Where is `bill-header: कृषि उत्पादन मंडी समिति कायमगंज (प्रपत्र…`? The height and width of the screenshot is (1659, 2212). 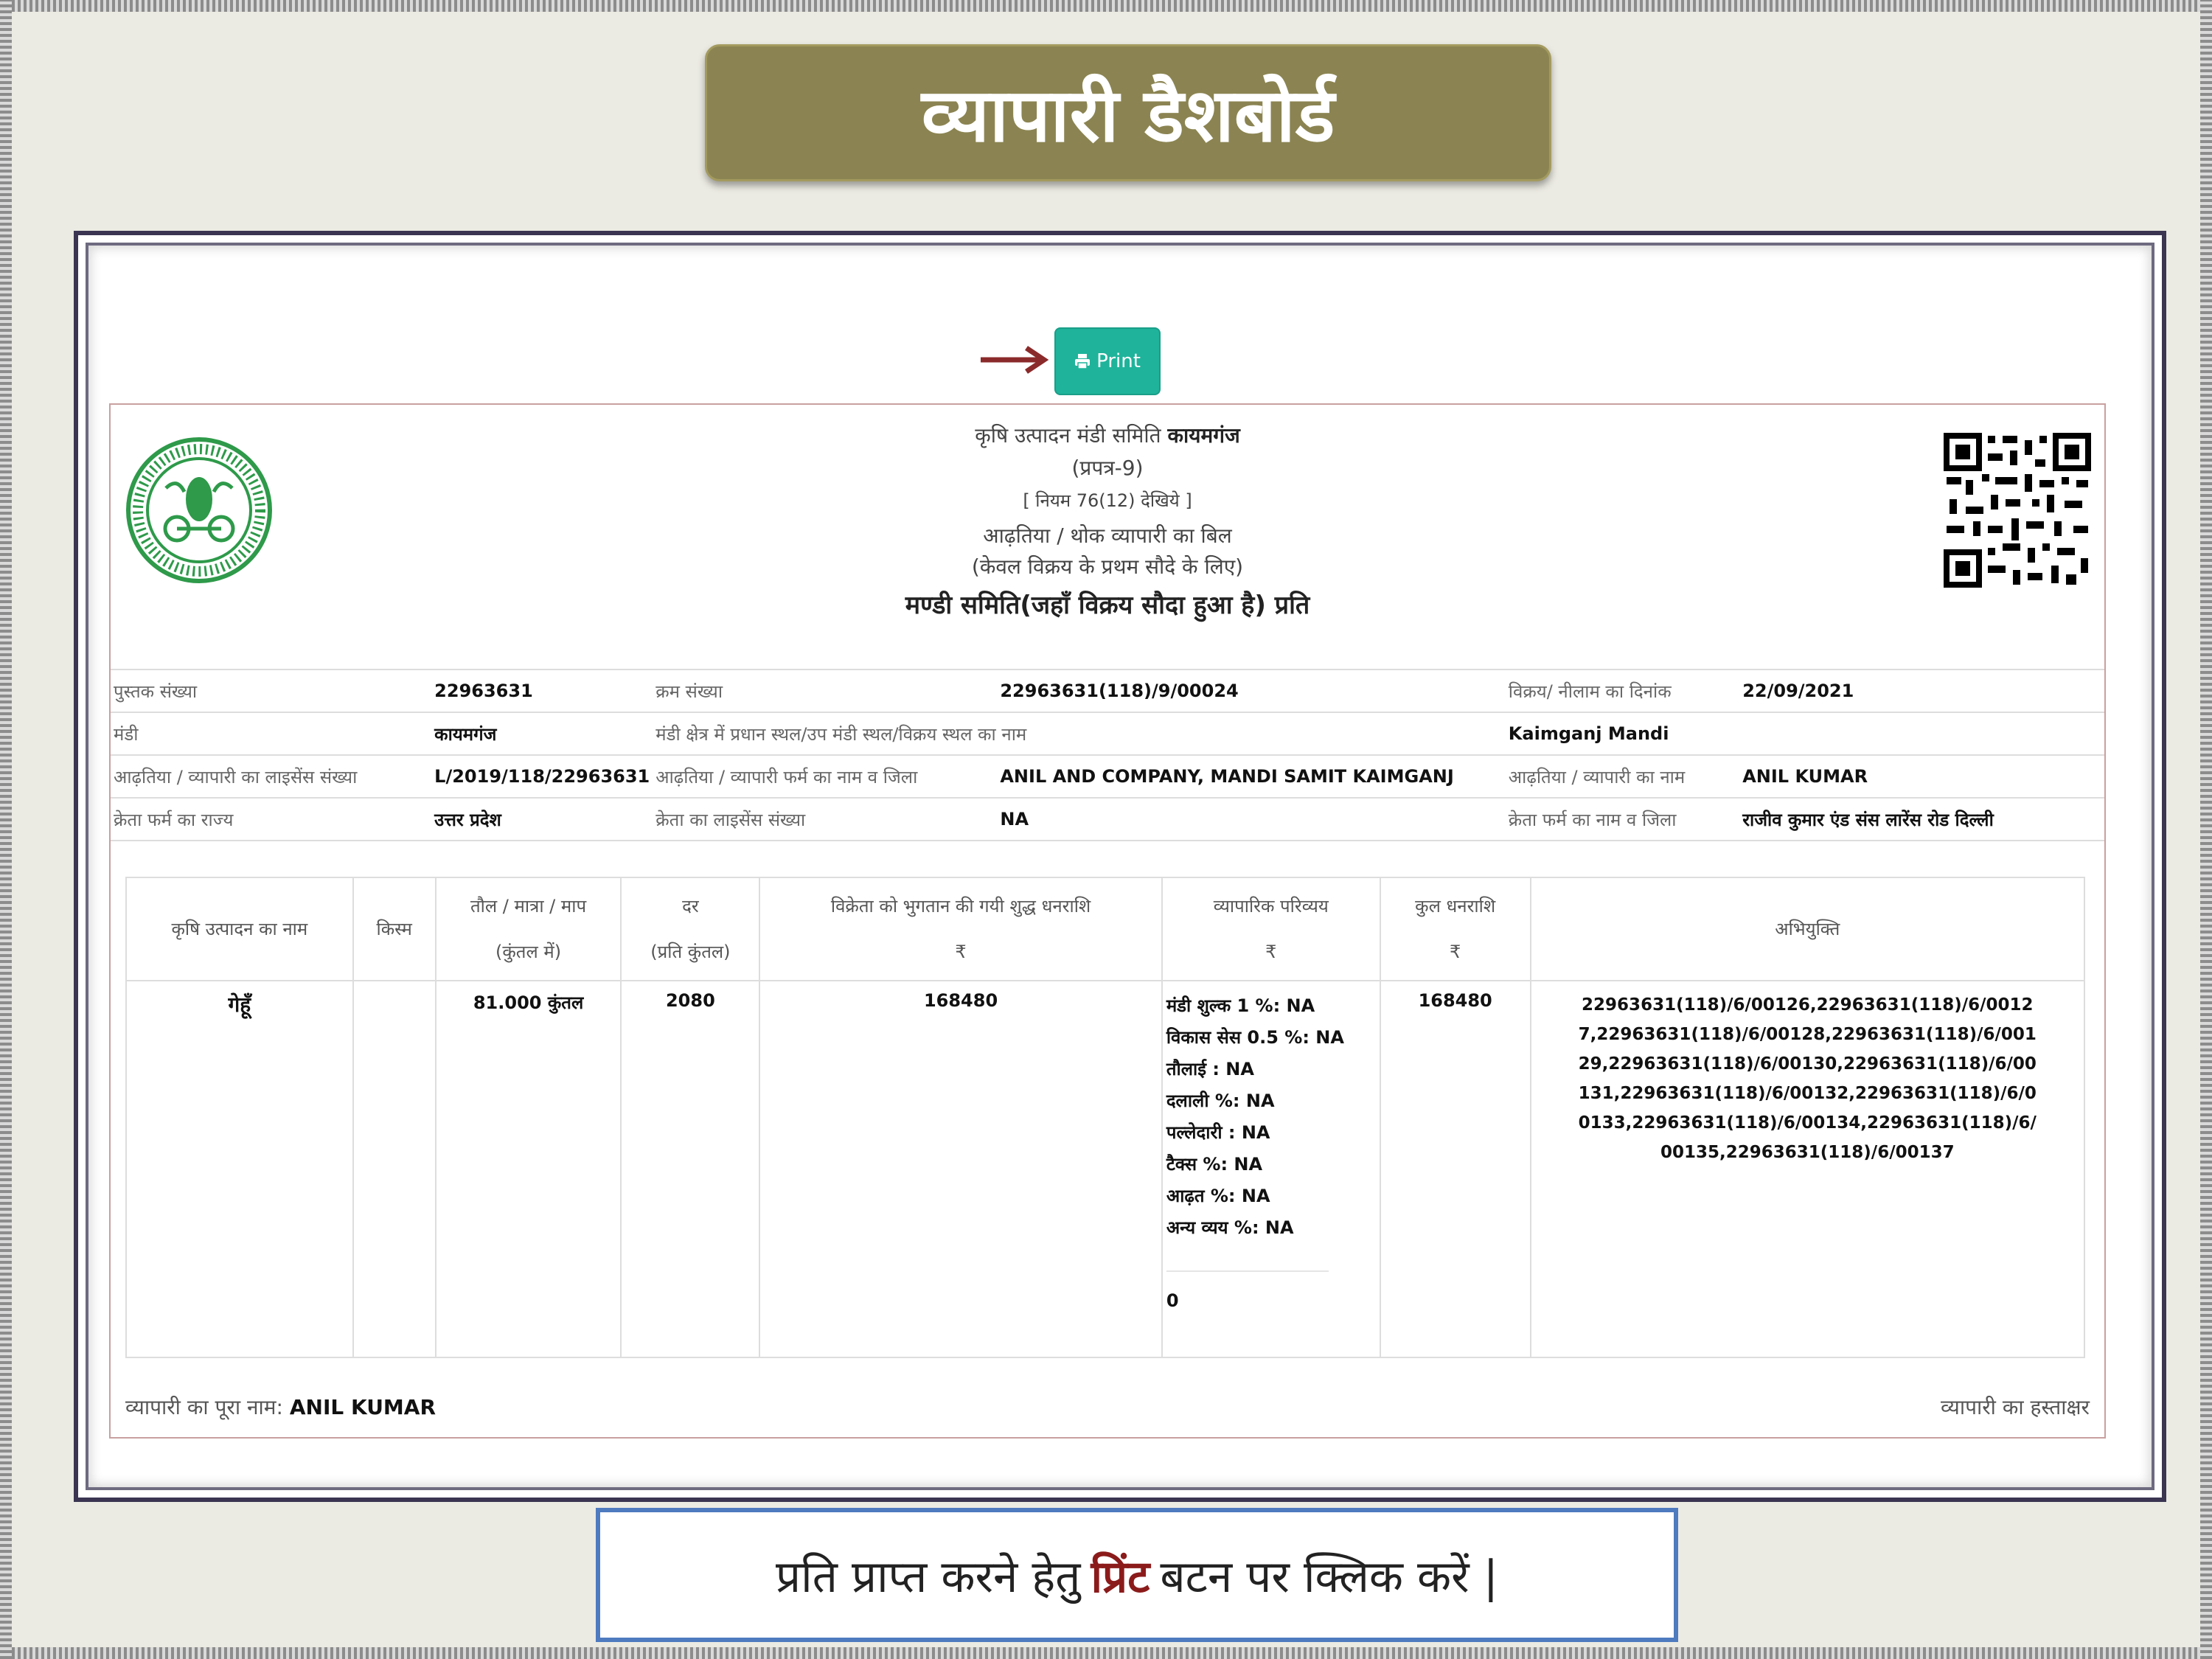
bill-header: कृषि उत्पादन मंडी समिति कायमगंज (प्रपत्र… is located at coordinates (1107, 521).